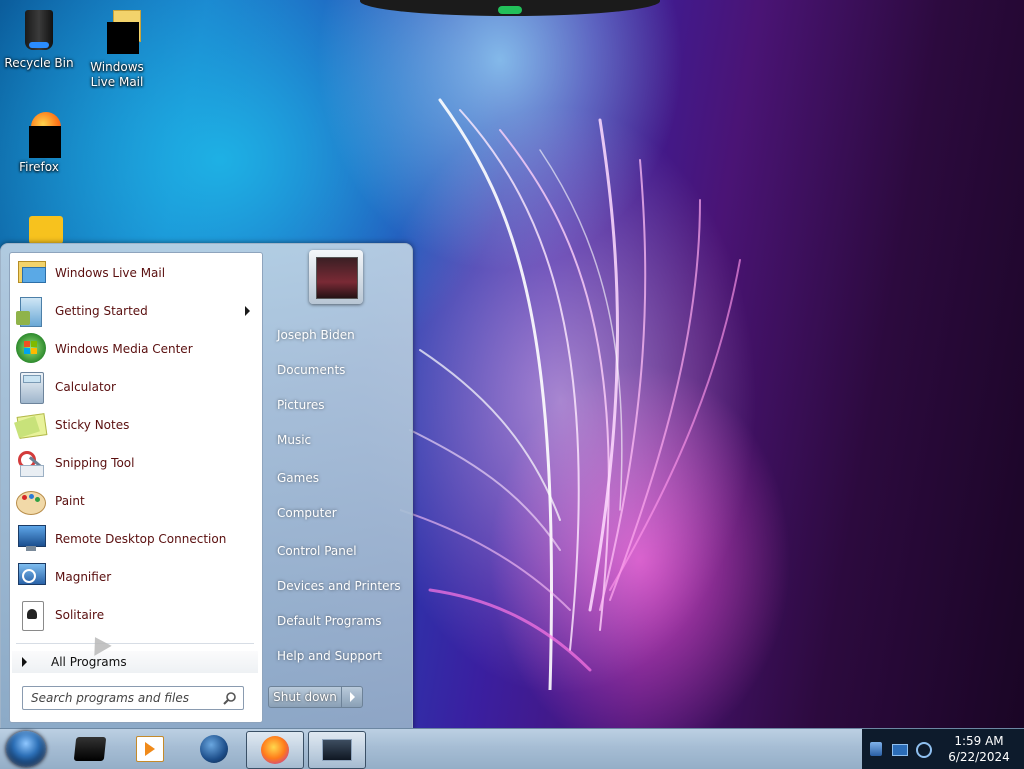 The image size is (1024, 769). I want to click on system-tray: 1:59 AM 6/22/2024, so click(943, 749).